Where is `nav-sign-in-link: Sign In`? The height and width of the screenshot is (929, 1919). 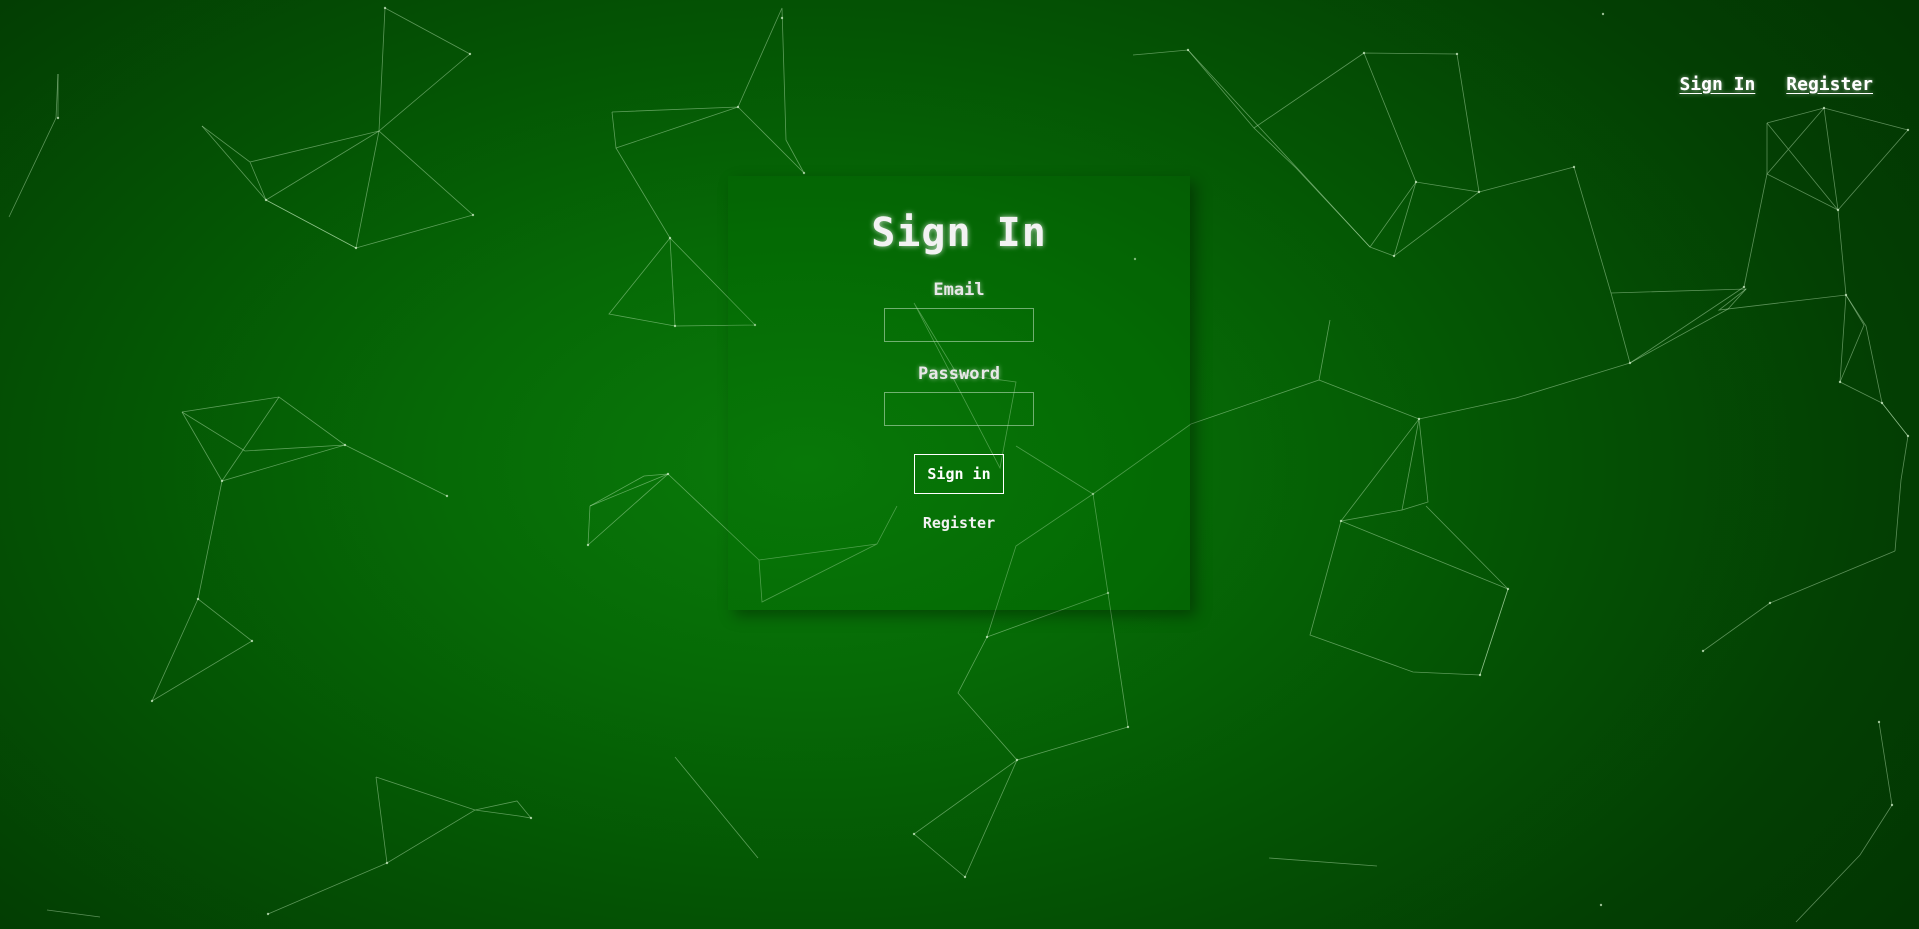 nav-sign-in-link: Sign In is located at coordinates (1717, 84).